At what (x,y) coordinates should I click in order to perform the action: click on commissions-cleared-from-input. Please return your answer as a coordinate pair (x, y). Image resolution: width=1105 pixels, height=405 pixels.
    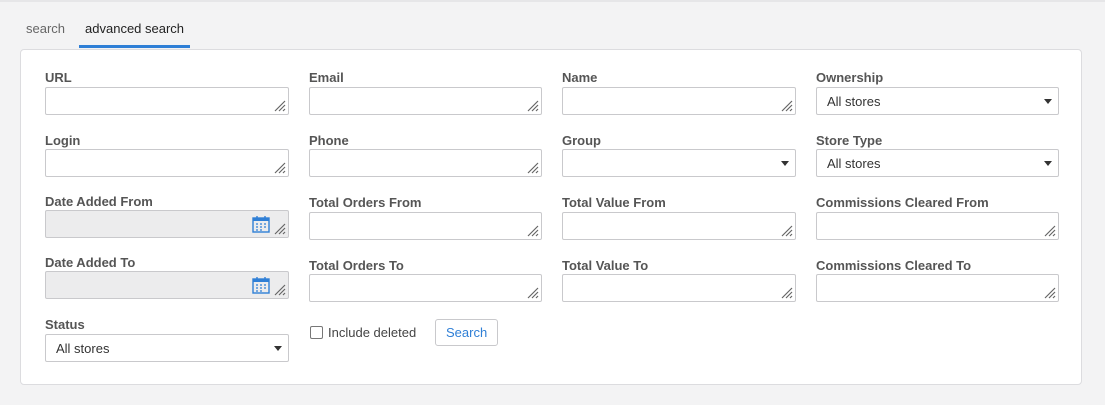
    Looking at the image, I should click on (937, 226).